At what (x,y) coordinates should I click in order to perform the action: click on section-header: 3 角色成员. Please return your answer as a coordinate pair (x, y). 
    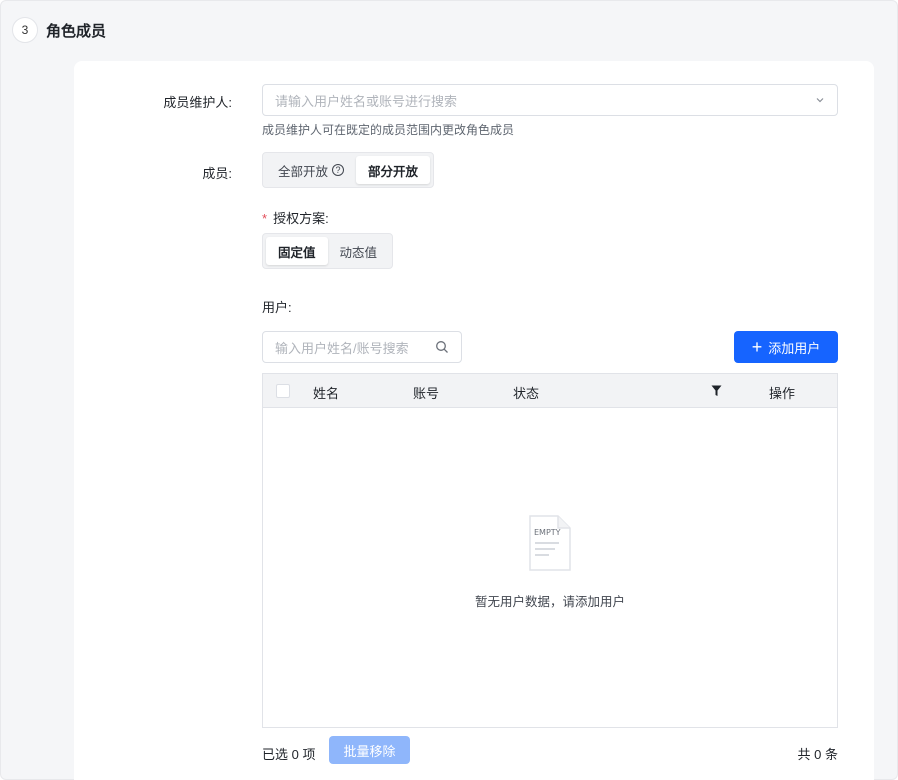
    Looking at the image, I should click on (59, 30).